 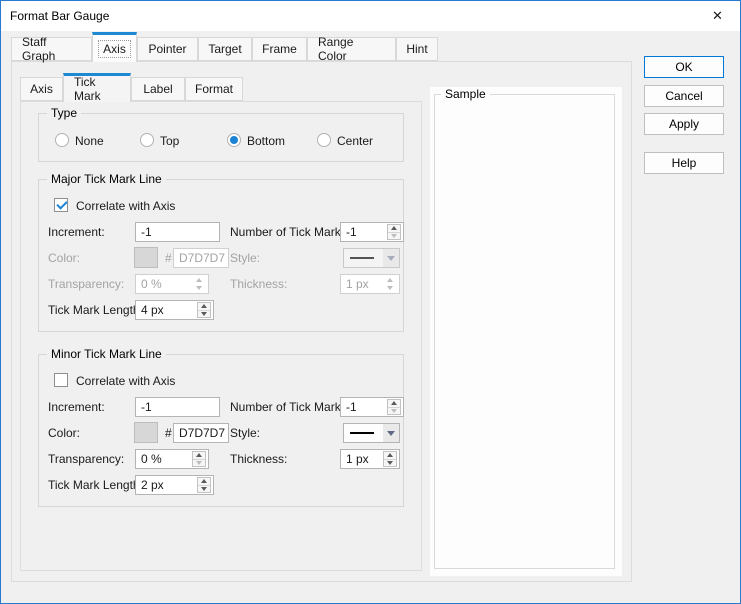 I want to click on line-style-preview, so click(x=362, y=258).